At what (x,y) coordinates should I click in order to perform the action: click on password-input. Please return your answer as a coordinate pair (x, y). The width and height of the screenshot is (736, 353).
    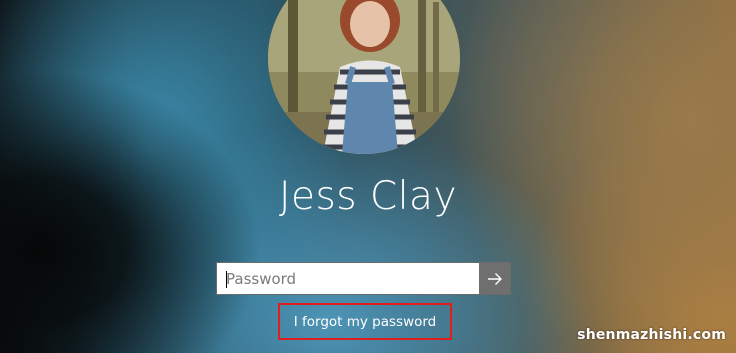
    Looking at the image, I should click on (348, 278).